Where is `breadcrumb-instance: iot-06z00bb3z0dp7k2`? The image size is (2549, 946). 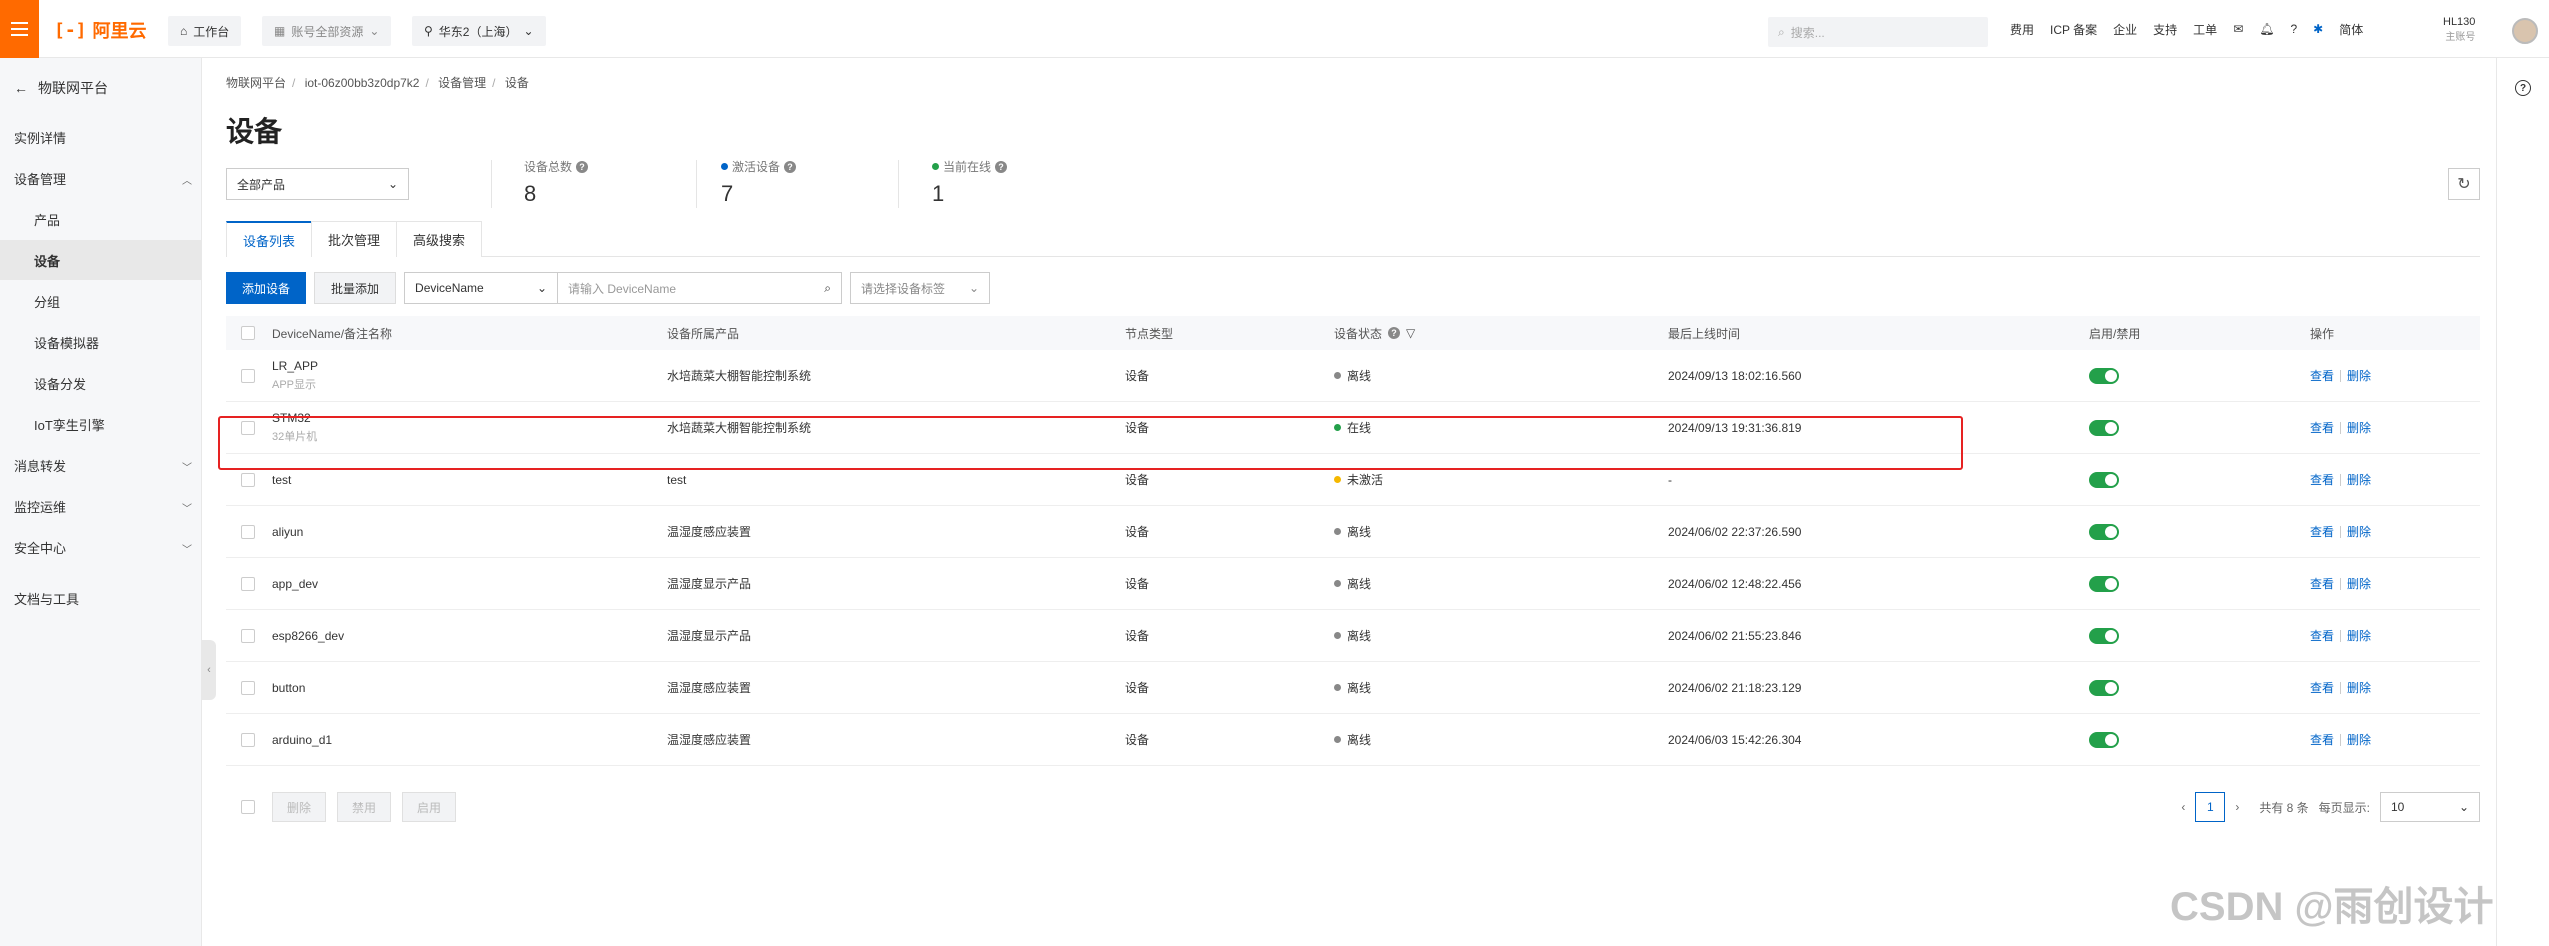 breadcrumb-instance: iot-06z00bb3z0dp7k2 is located at coordinates (362, 83).